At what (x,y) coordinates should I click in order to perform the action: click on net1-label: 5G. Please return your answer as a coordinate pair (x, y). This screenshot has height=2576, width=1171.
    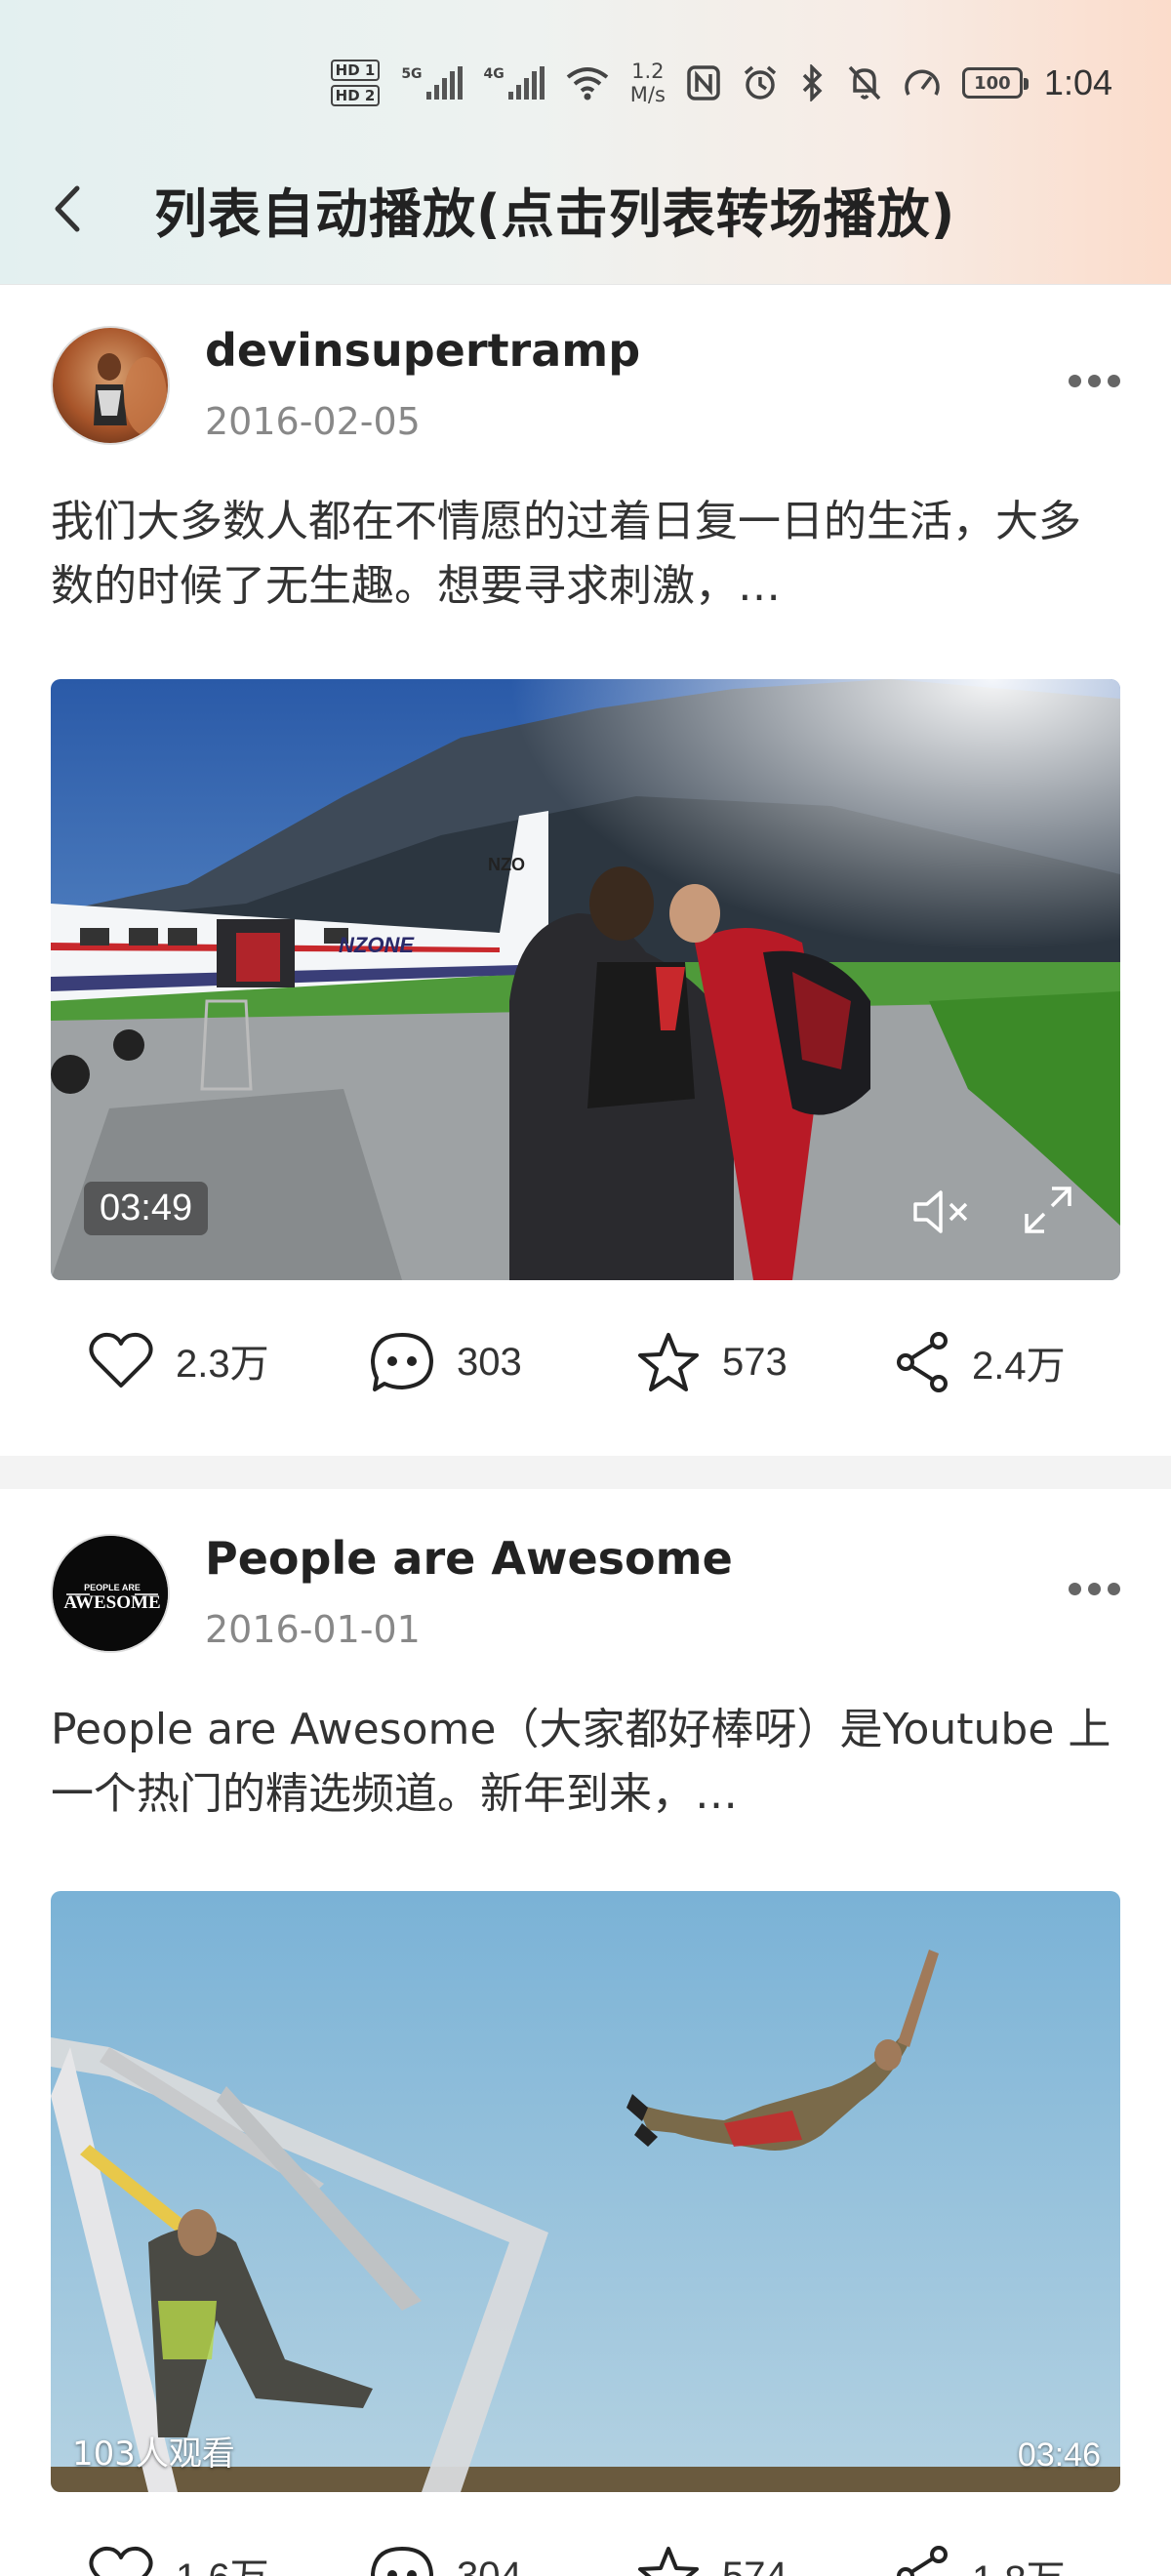
    Looking at the image, I should click on (412, 74).